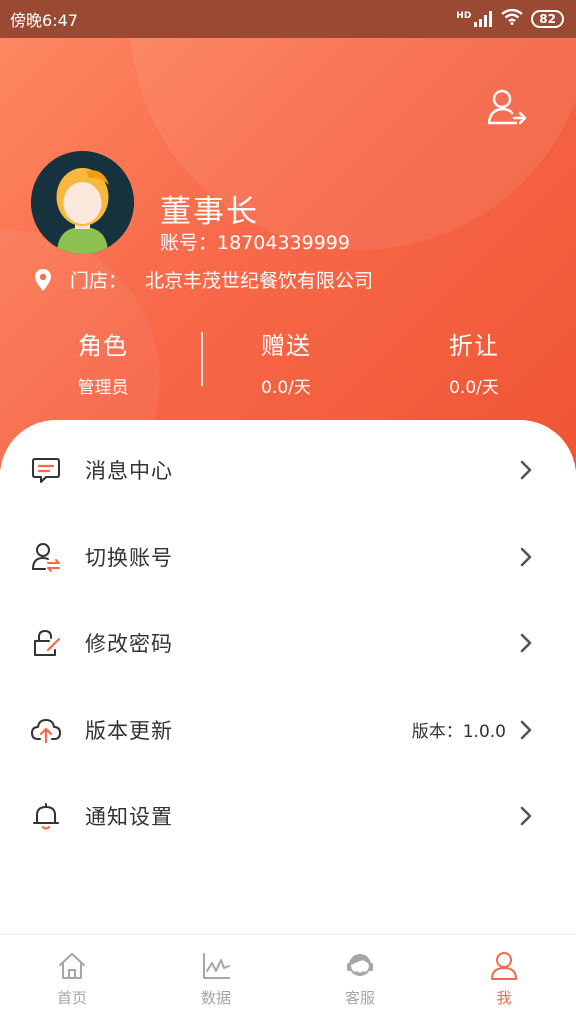 The width and height of the screenshot is (576, 1024). What do you see at coordinates (72, 979) in the screenshot?
I see `nav-home: 首页` at bounding box center [72, 979].